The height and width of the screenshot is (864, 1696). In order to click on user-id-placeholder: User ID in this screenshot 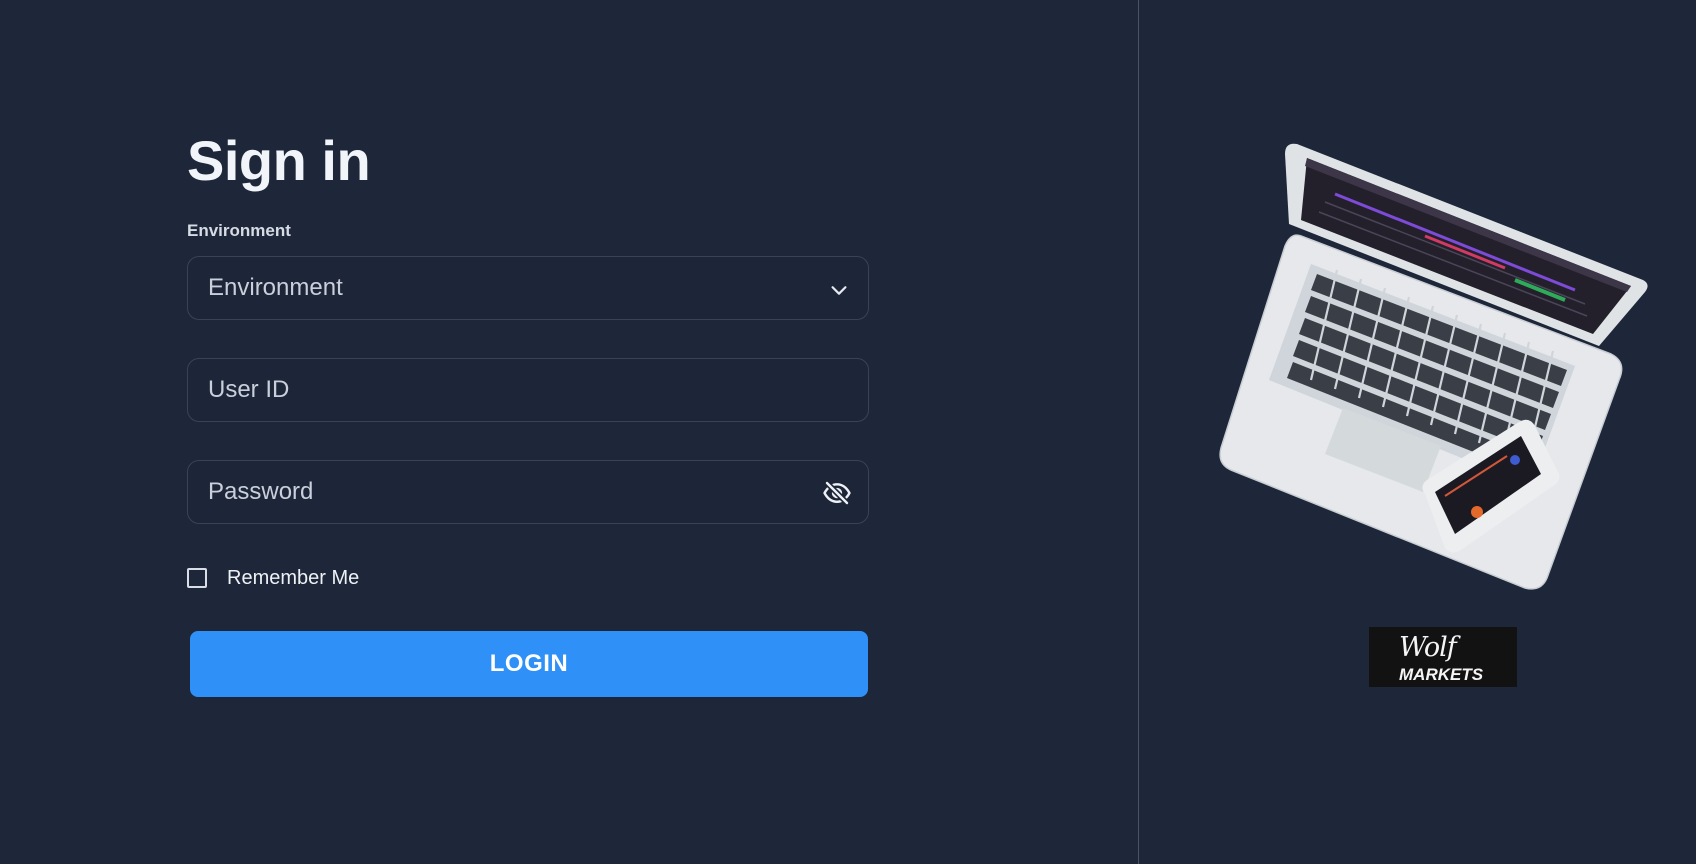, I will do `click(249, 389)`.